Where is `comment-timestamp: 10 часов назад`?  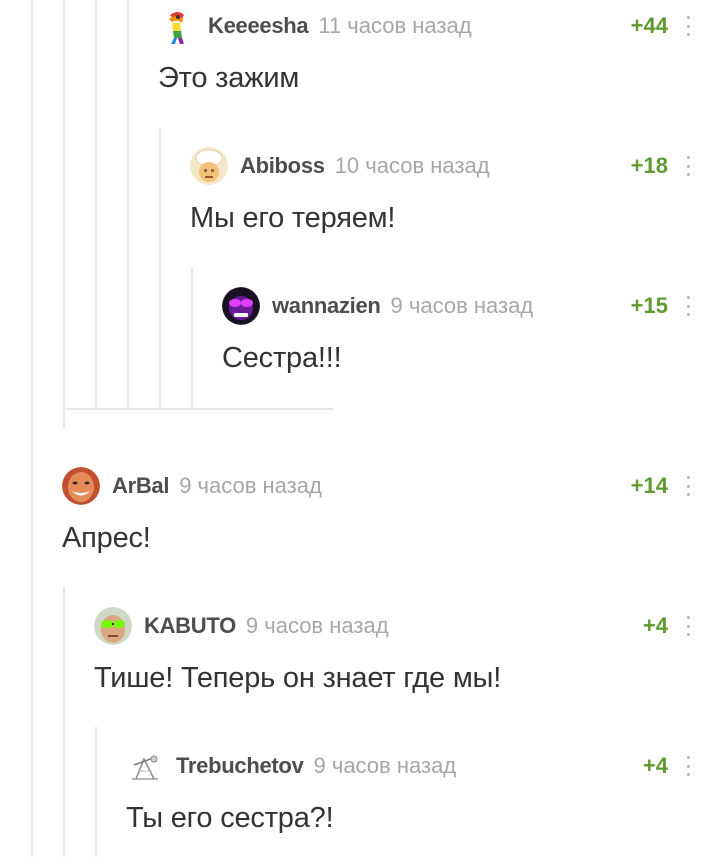
comment-timestamp: 10 часов назад is located at coordinates (412, 166).